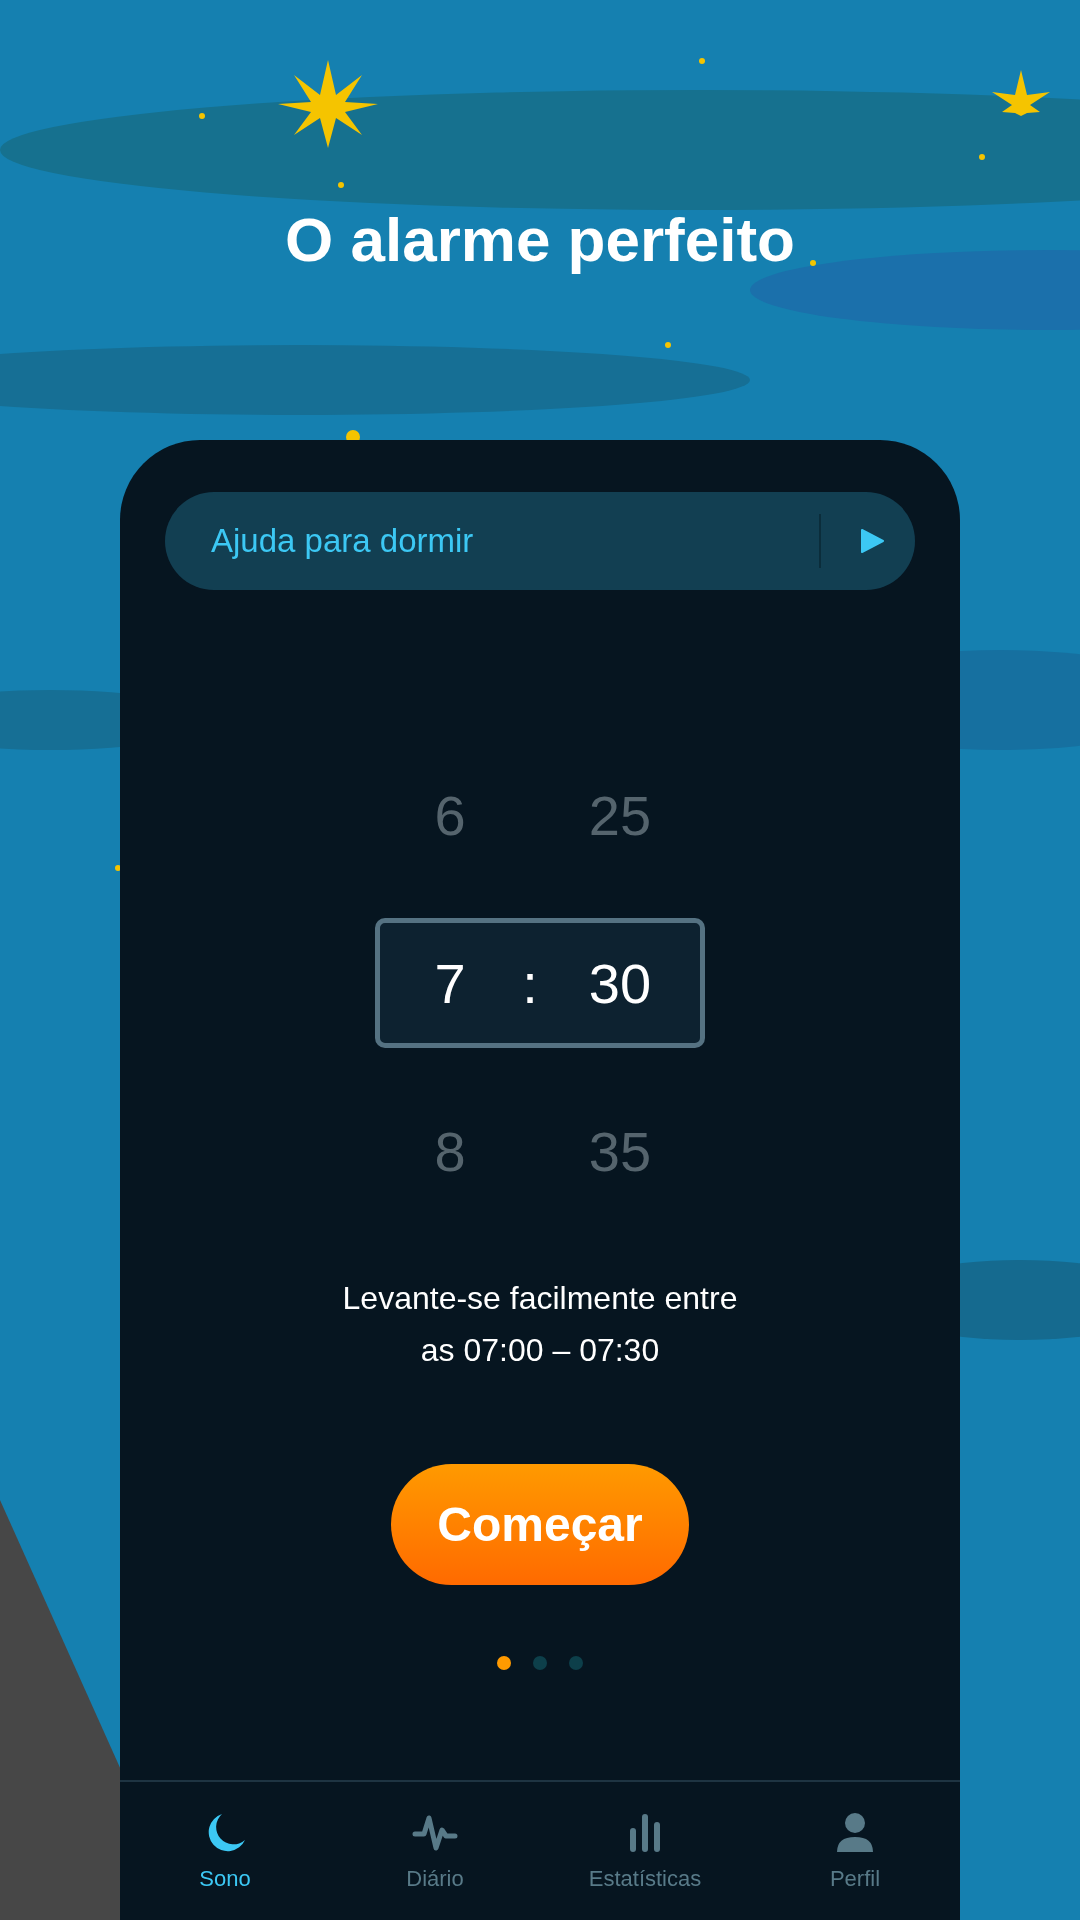 The image size is (1080, 1920). I want to click on caption-text: as 07:00 – 07:30, so click(540, 1350).